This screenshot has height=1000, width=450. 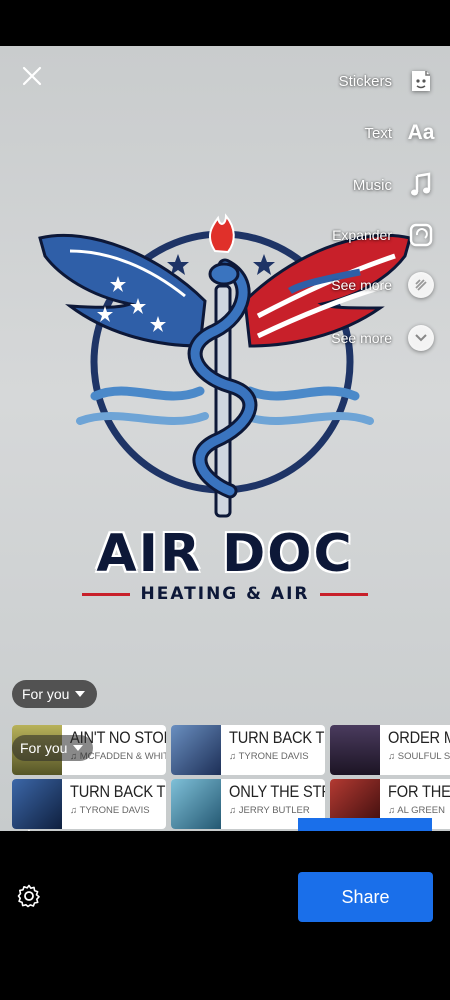 What do you see at coordinates (365, 897) in the screenshot?
I see `share-button: Share` at bounding box center [365, 897].